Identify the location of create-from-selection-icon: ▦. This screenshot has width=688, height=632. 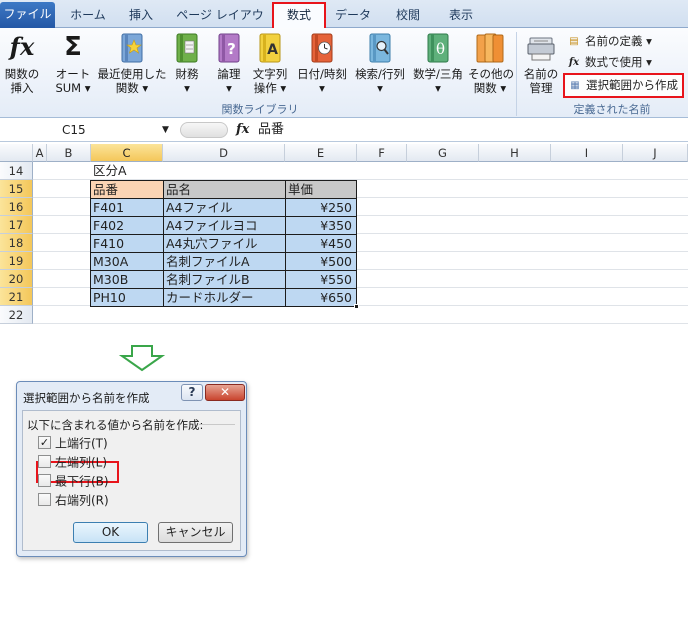
(575, 85).